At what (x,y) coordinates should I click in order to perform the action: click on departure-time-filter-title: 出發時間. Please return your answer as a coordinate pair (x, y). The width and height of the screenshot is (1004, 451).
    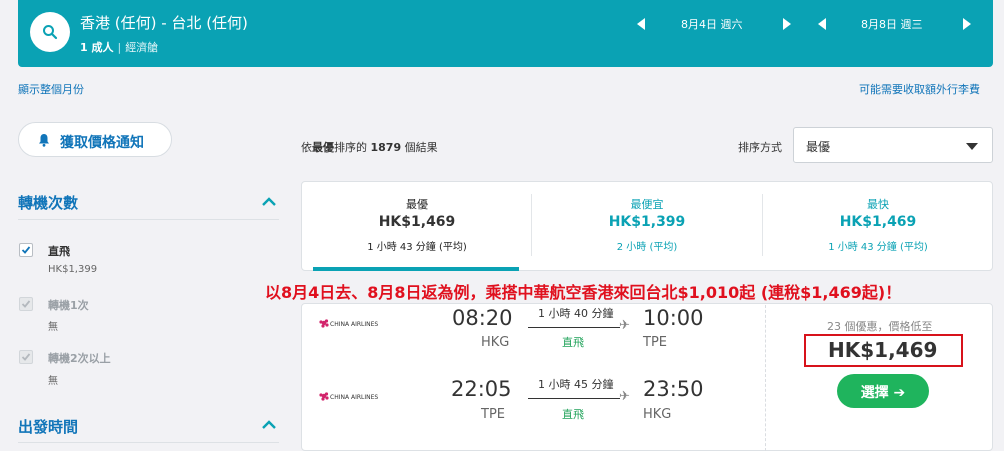
    Looking at the image, I should click on (48, 426).